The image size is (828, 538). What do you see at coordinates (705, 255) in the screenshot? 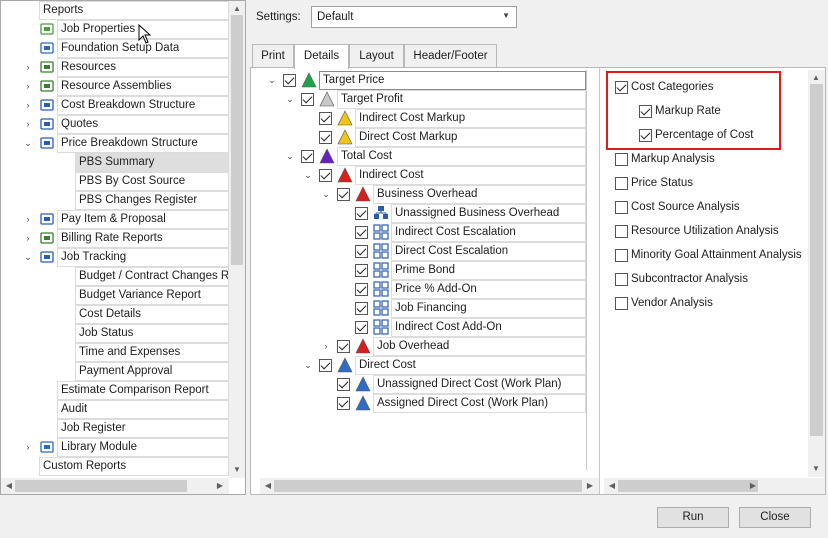
I see `option-item: Minority Goal Attainment Analysis` at bounding box center [705, 255].